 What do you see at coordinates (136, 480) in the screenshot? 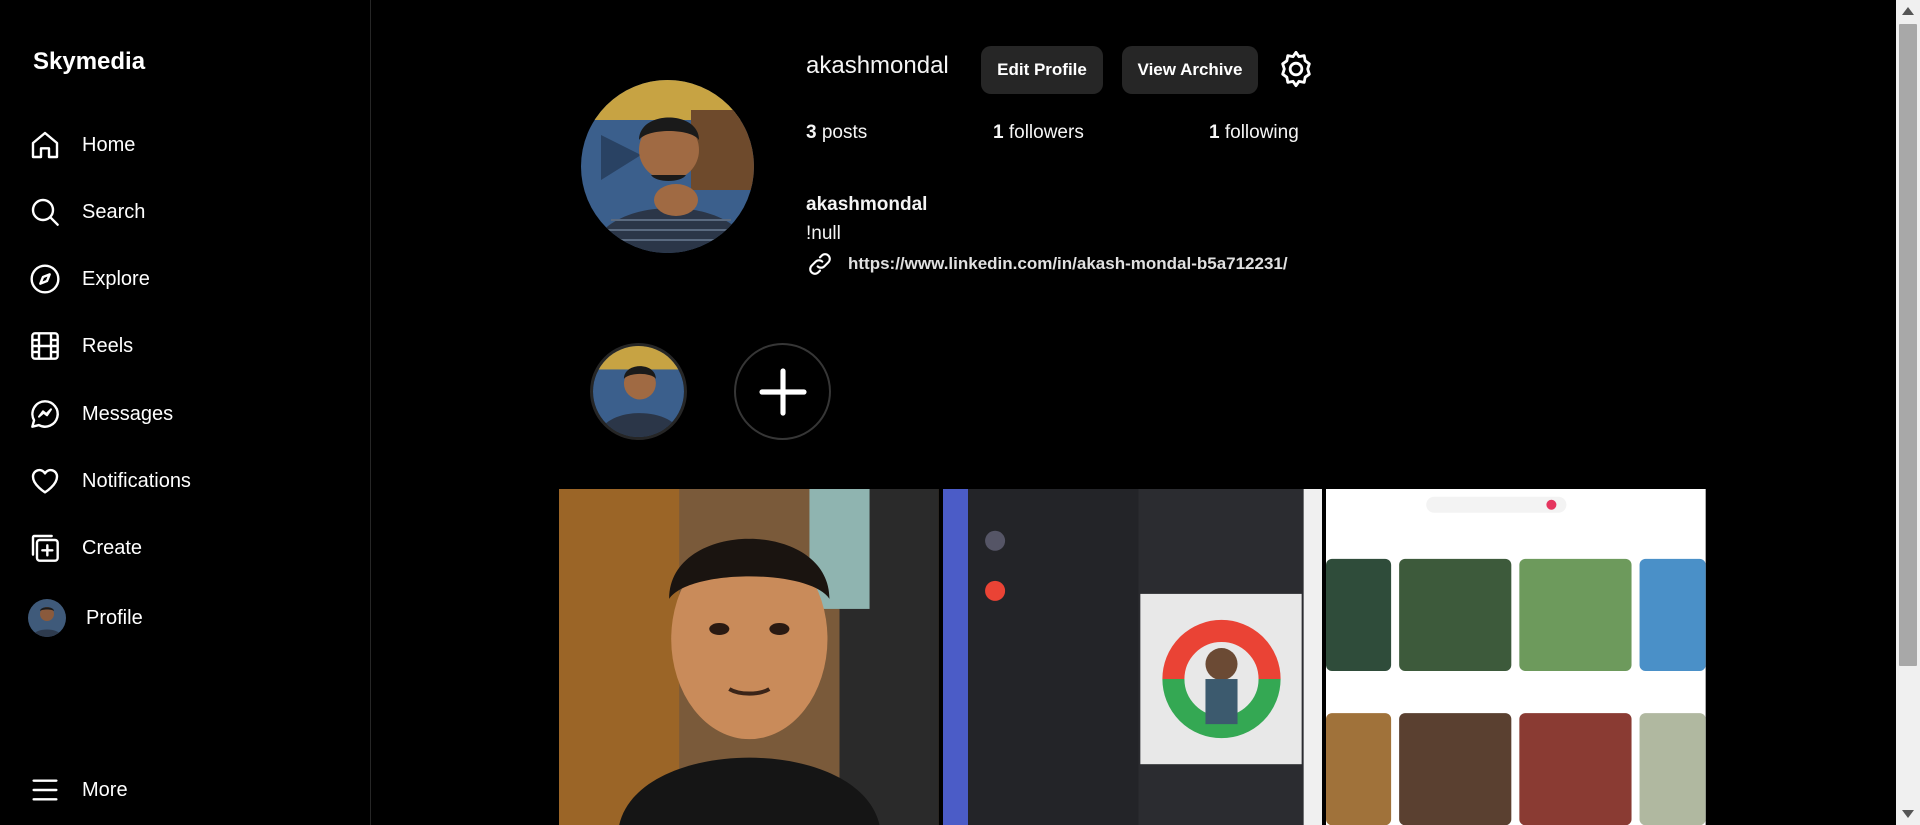
I see `sidebar-item-label: Notifications` at bounding box center [136, 480].